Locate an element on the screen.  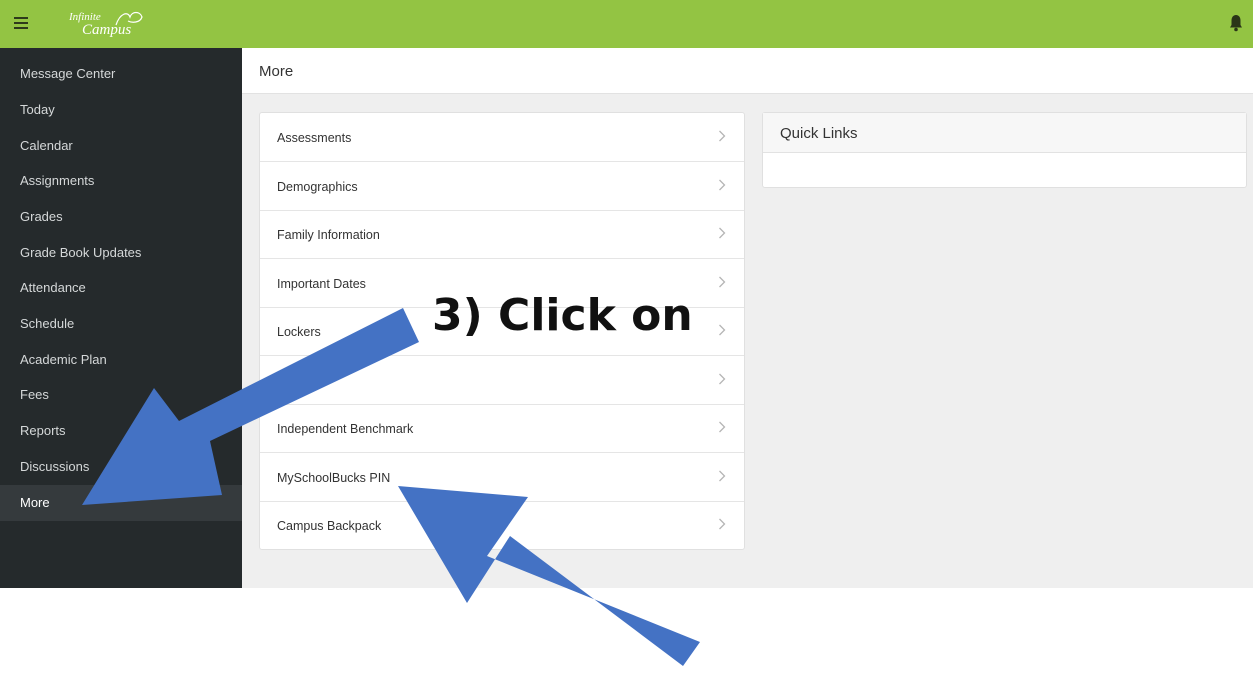
arrow-to-myschoolbucks is located at coordinates (549, 576).